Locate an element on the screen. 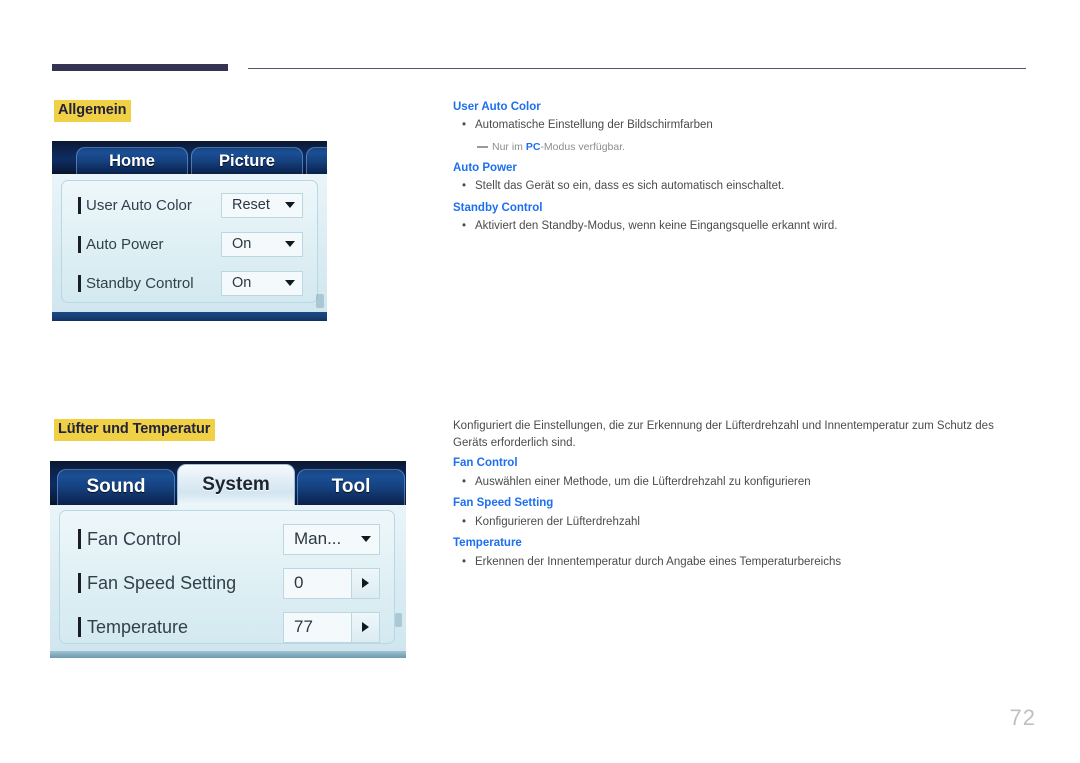  osd-row-auto-power: Auto Power On is located at coordinates (189, 244).